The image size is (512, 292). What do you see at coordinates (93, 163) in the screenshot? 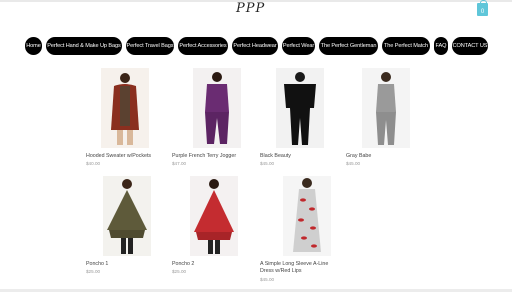
I see `product-price: $40.00` at bounding box center [93, 163].